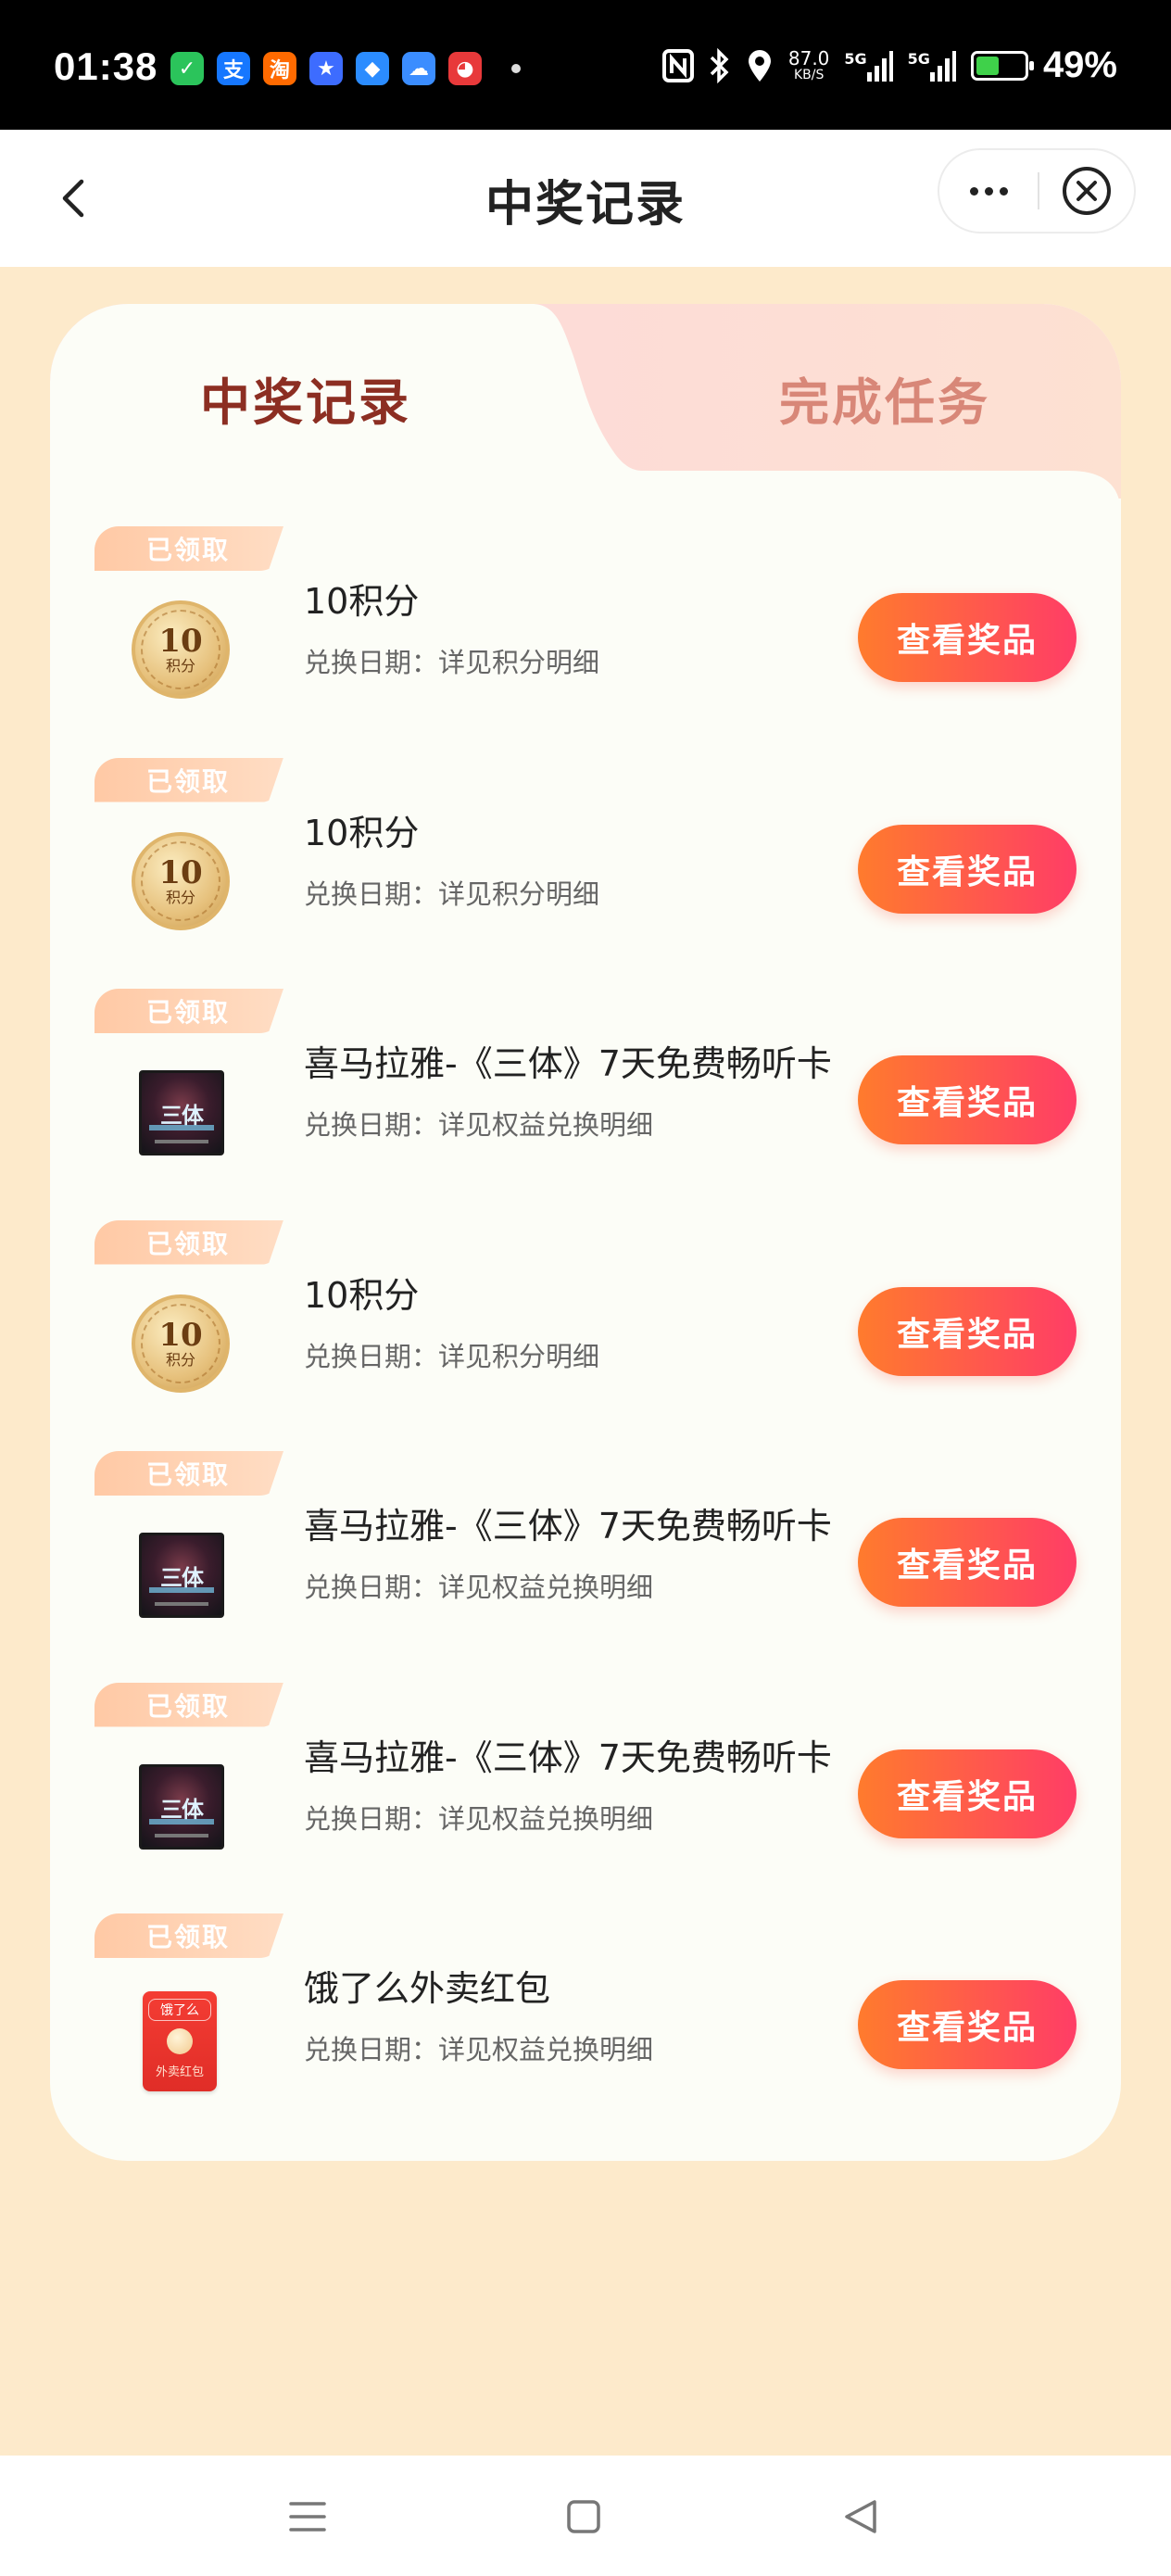  I want to click on star-app-icon: ★, so click(326, 68).